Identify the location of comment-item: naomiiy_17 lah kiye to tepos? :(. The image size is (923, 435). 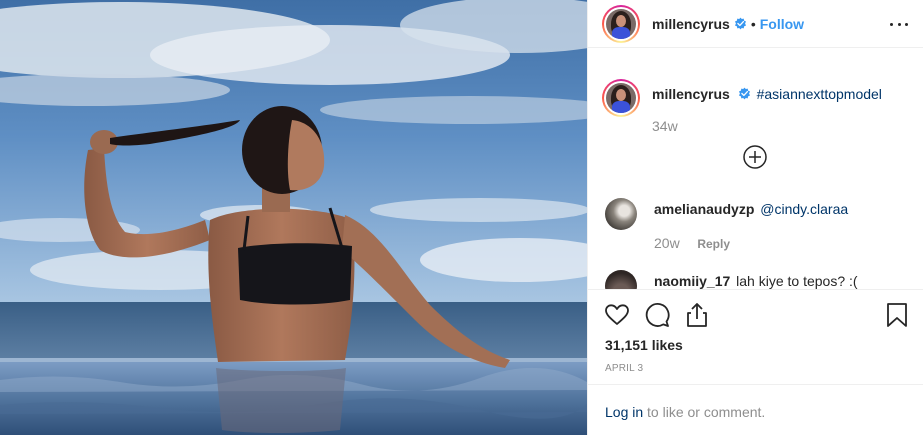
(731, 279).